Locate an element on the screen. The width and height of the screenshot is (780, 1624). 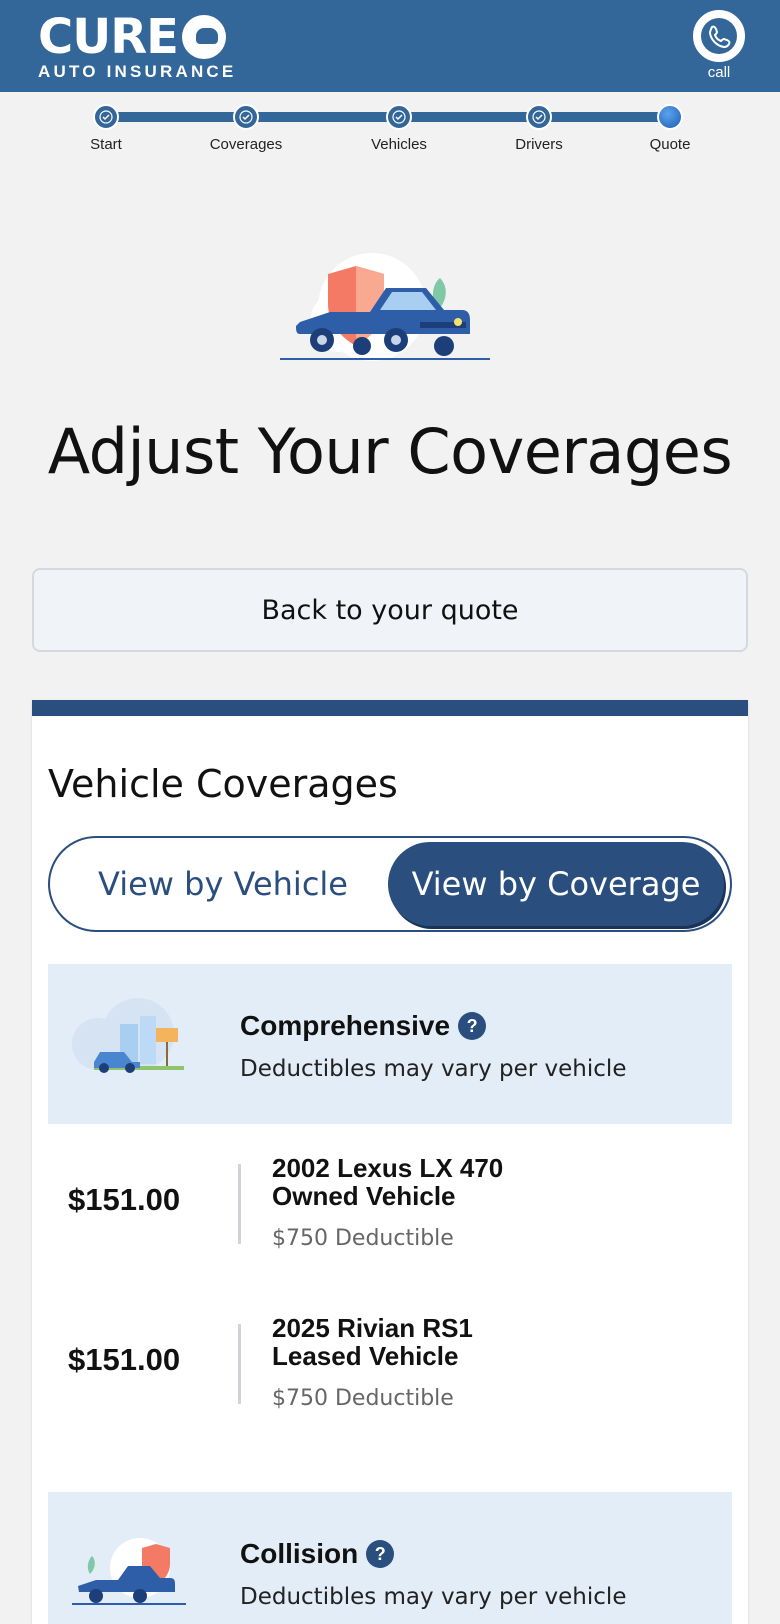
cure-logo: CURE AUTO INSURANCE is located at coordinates (137, 45).